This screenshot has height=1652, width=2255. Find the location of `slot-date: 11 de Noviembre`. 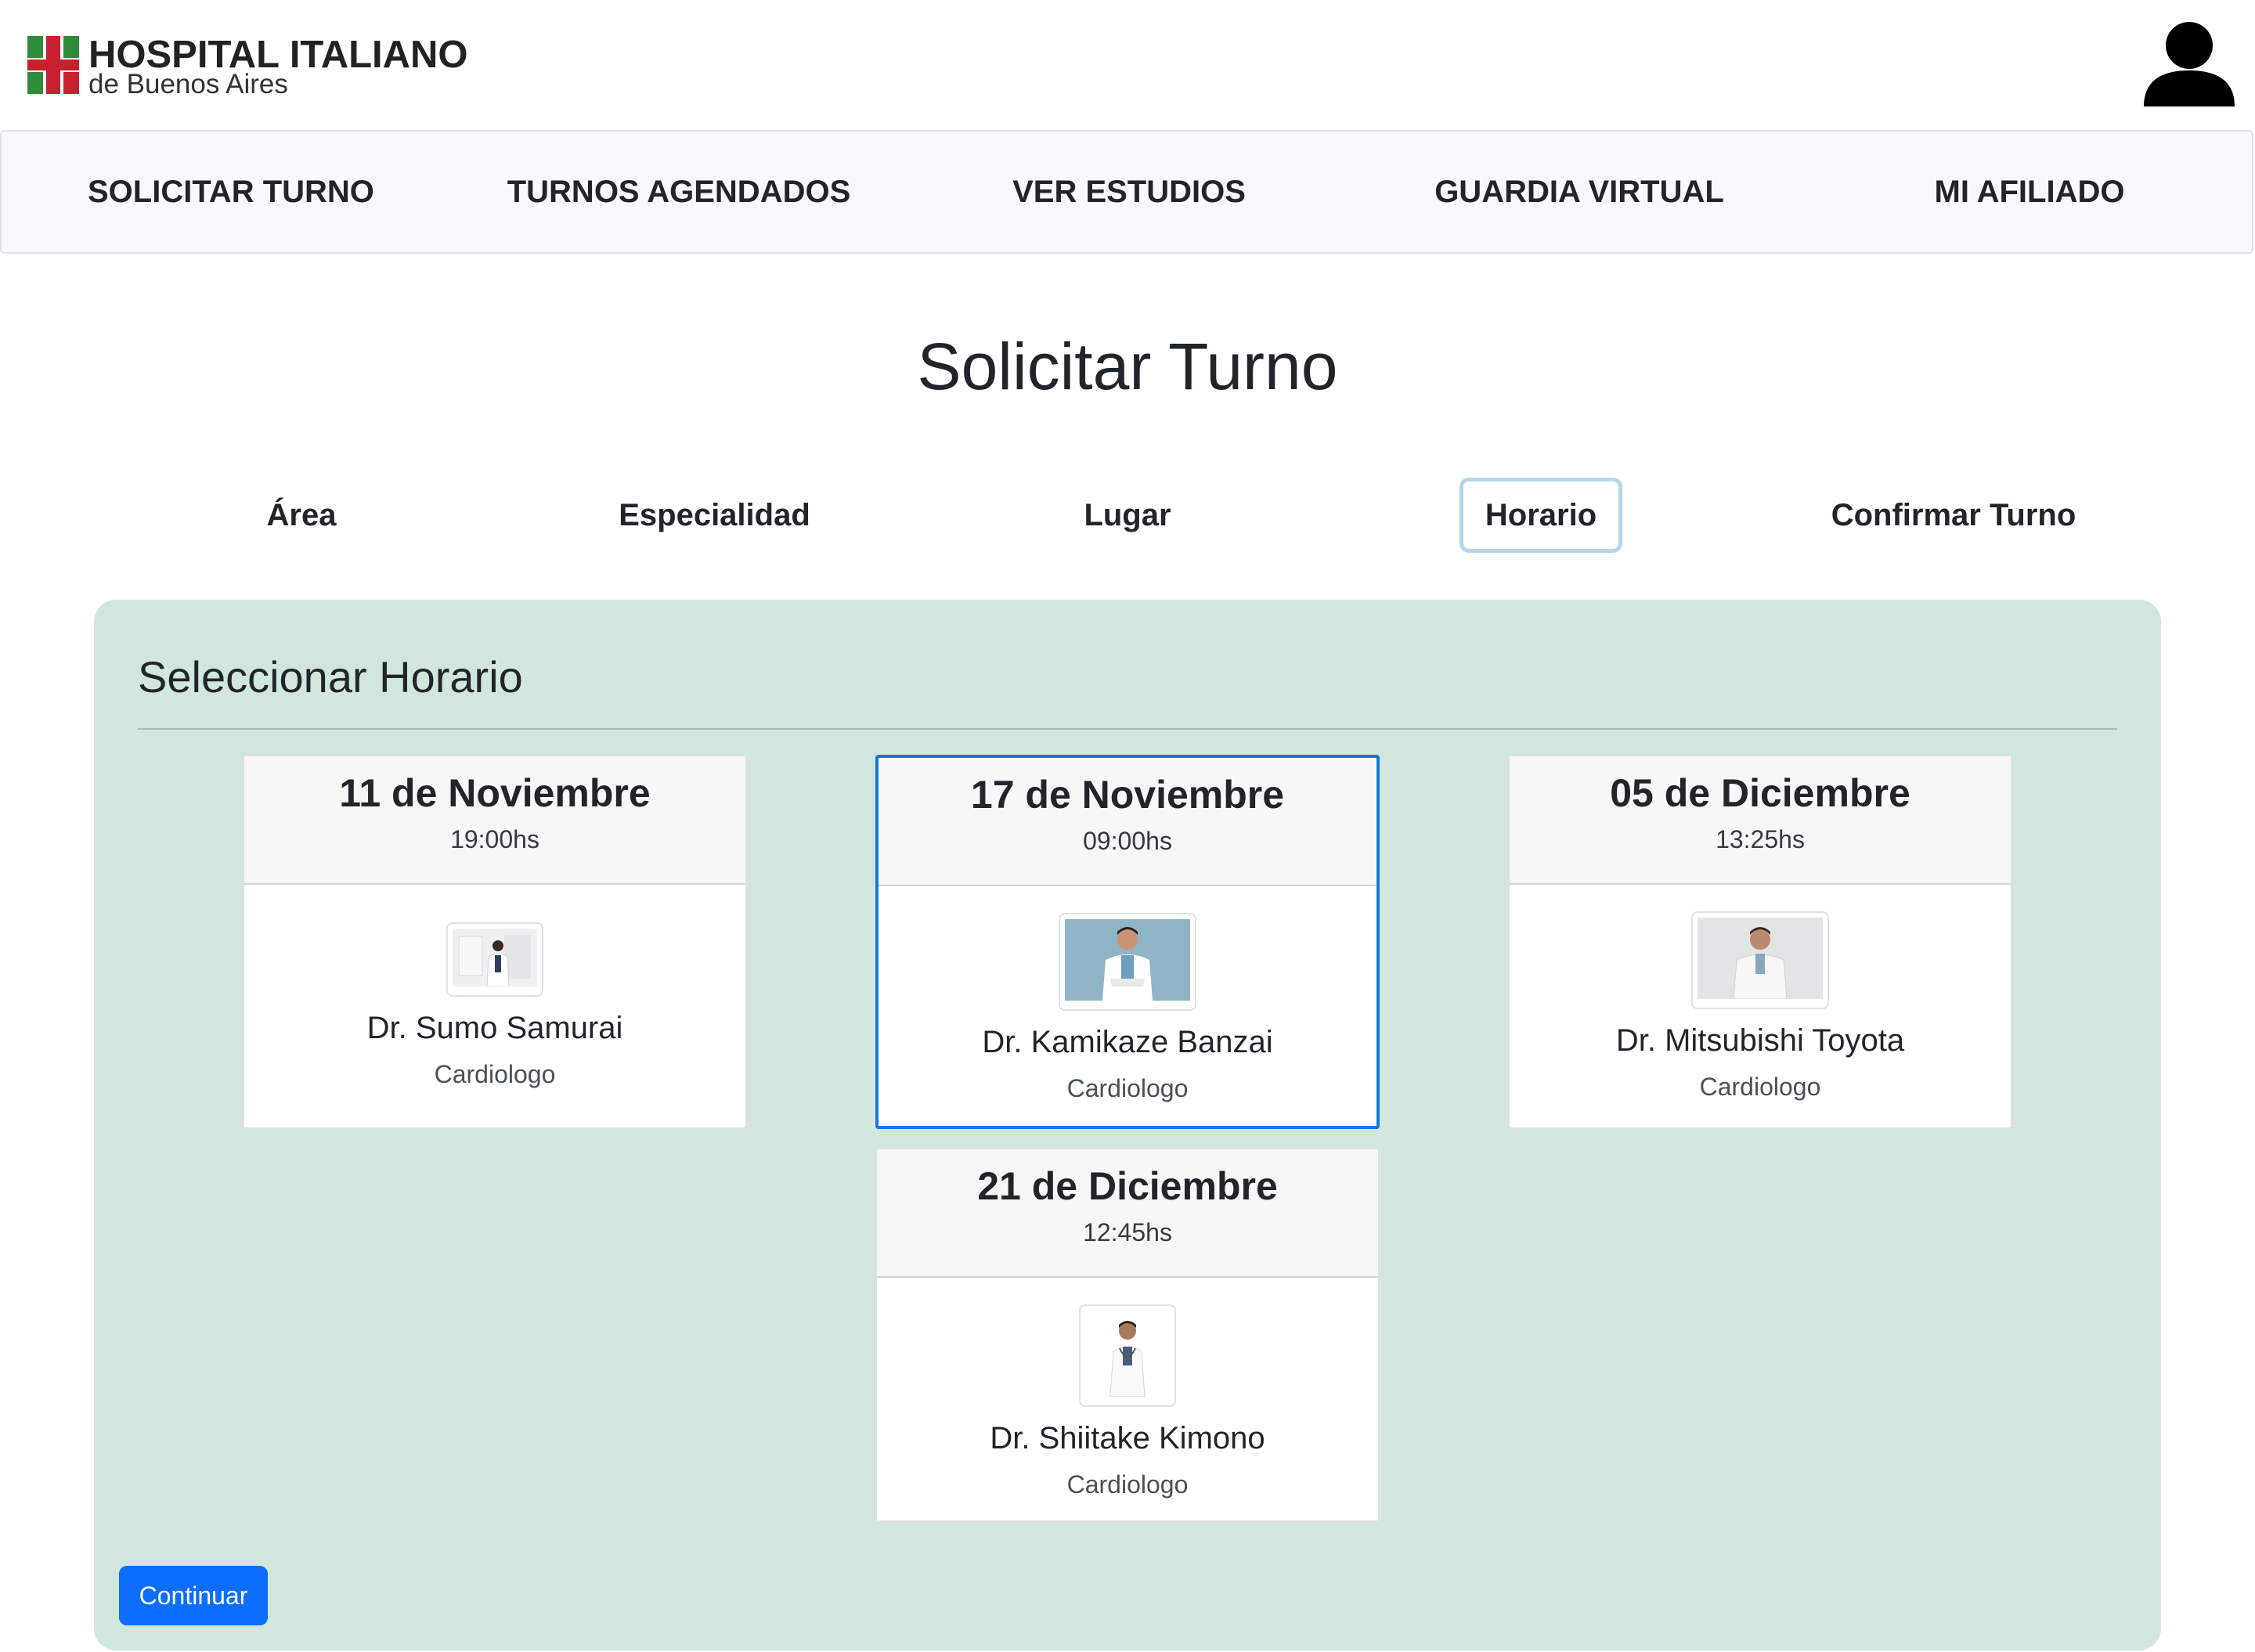

slot-date: 11 de Noviembre is located at coordinates (495, 793).